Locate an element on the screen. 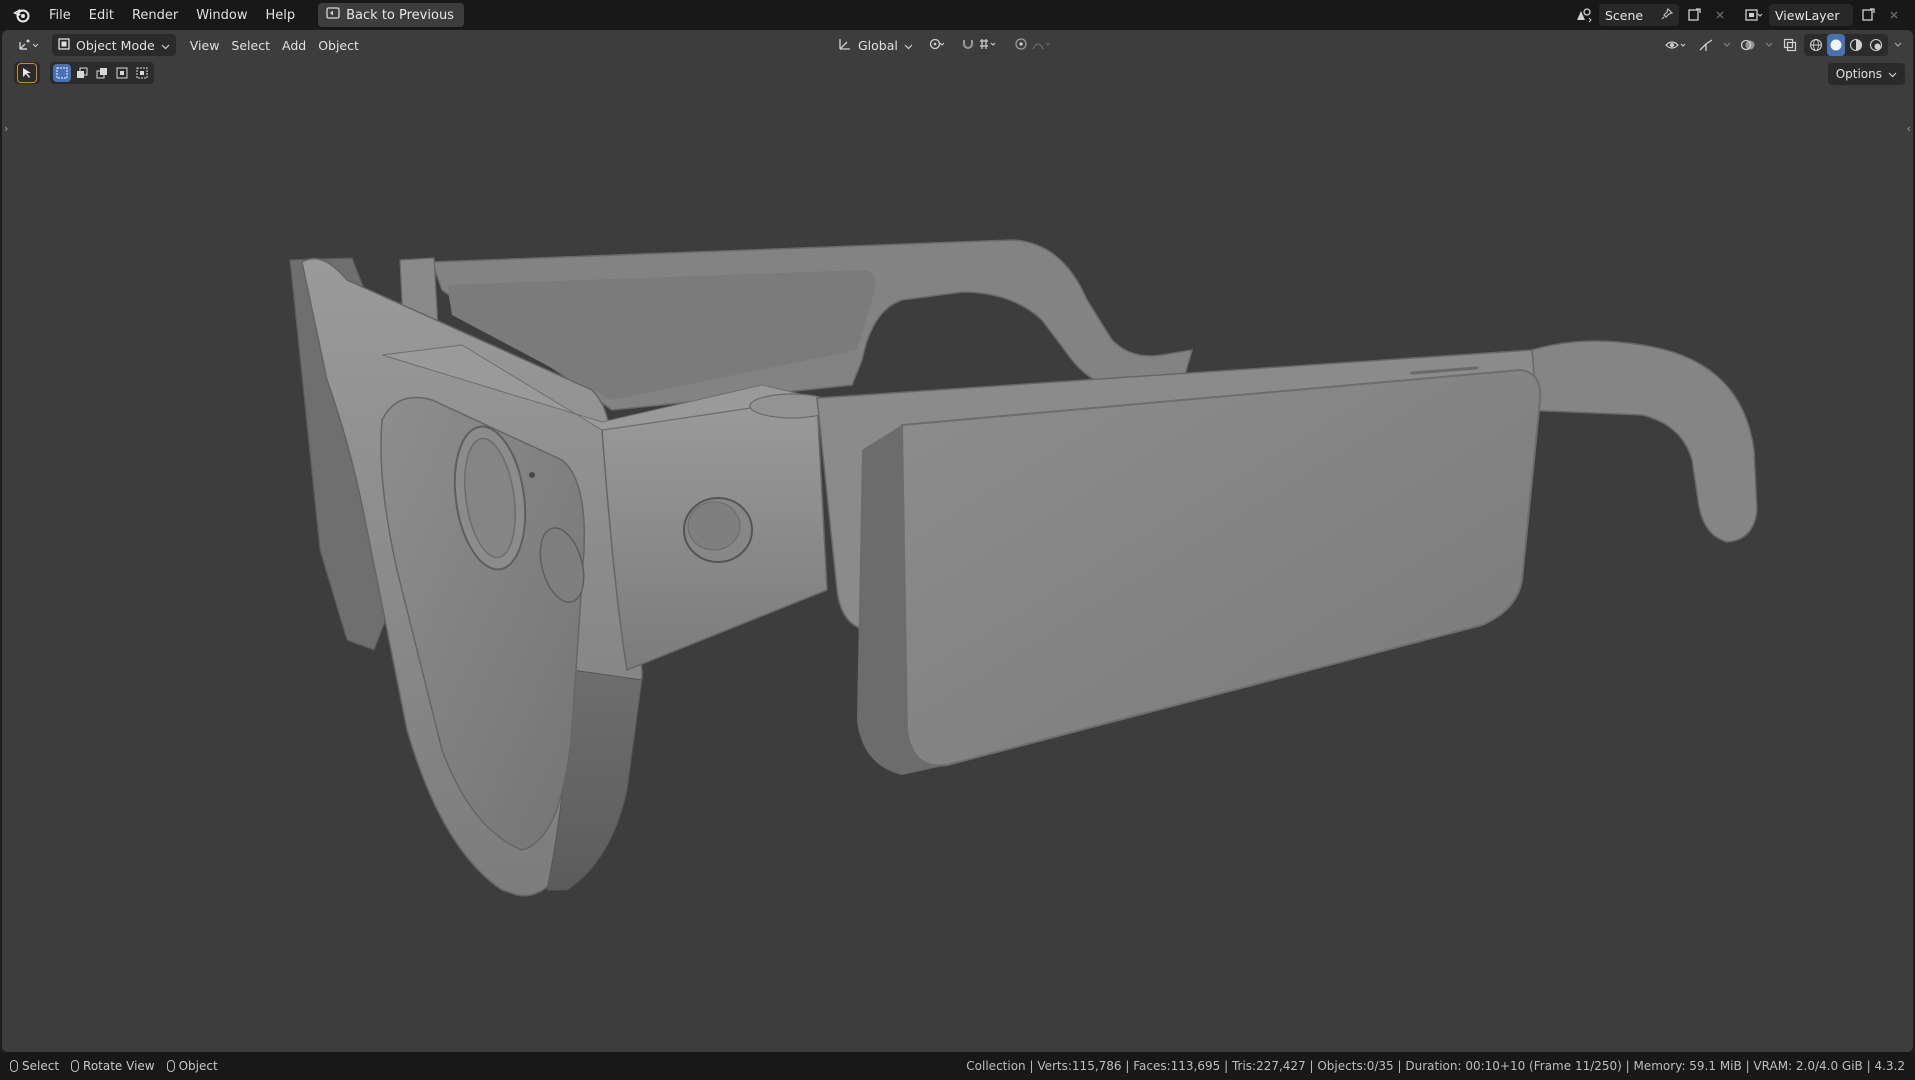 This screenshot has width=1915, height=1080. menu-object: Object is located at coordinates (338, 45).